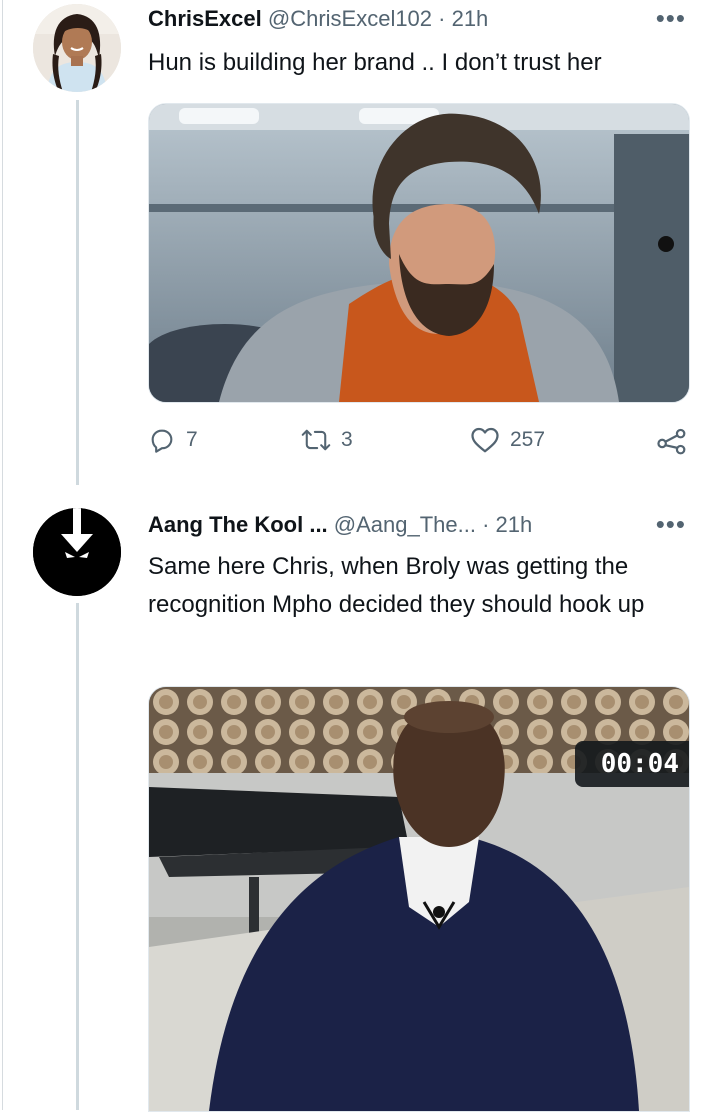  I want to click on like-count: 257, so click(528, 439).